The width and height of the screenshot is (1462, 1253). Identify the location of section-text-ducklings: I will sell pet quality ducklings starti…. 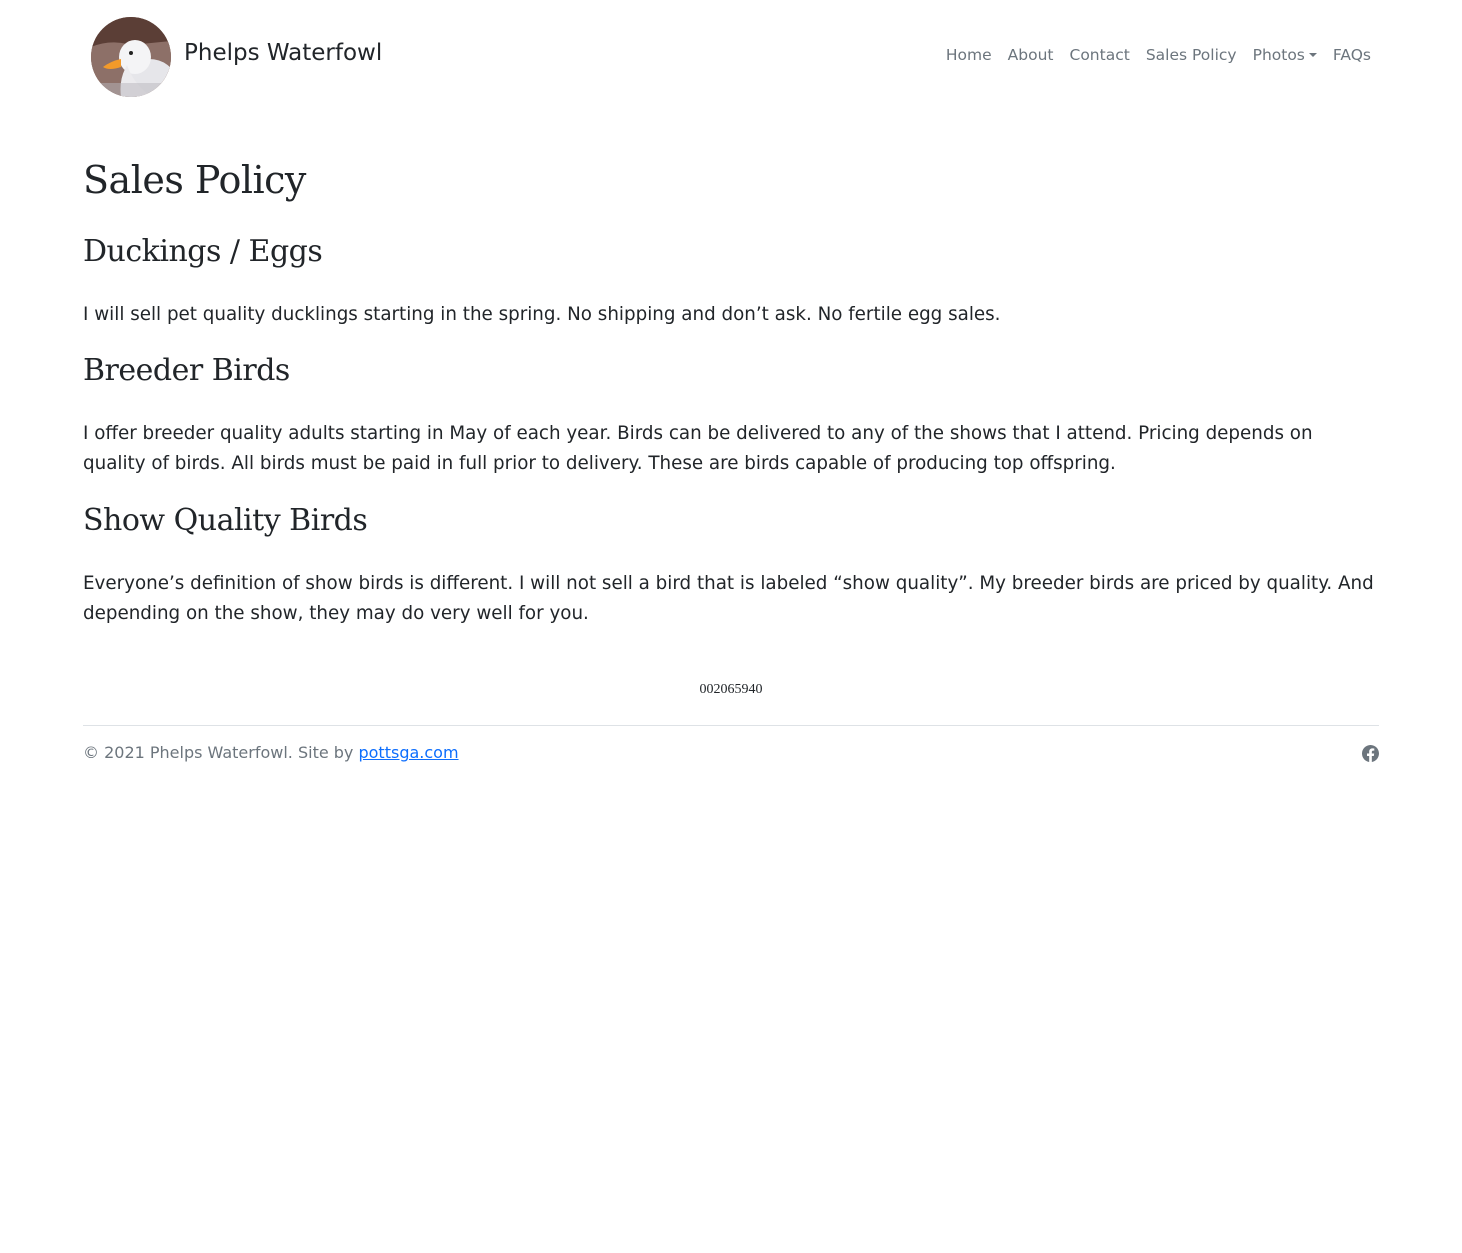
(542, 314).